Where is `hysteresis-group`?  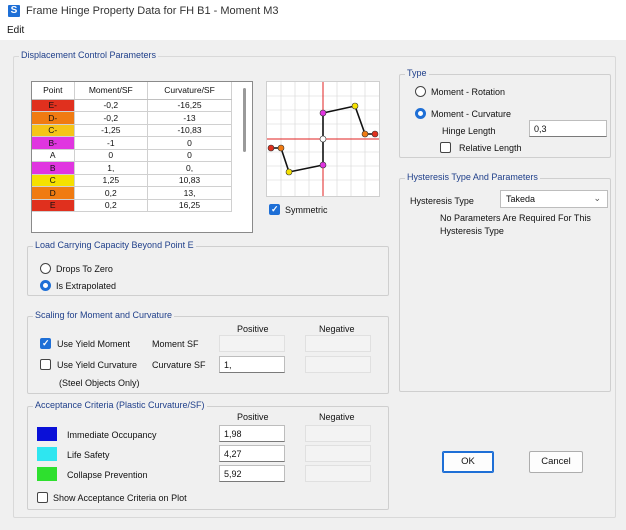 hysteresis-group is located at coordinates (505, 285).